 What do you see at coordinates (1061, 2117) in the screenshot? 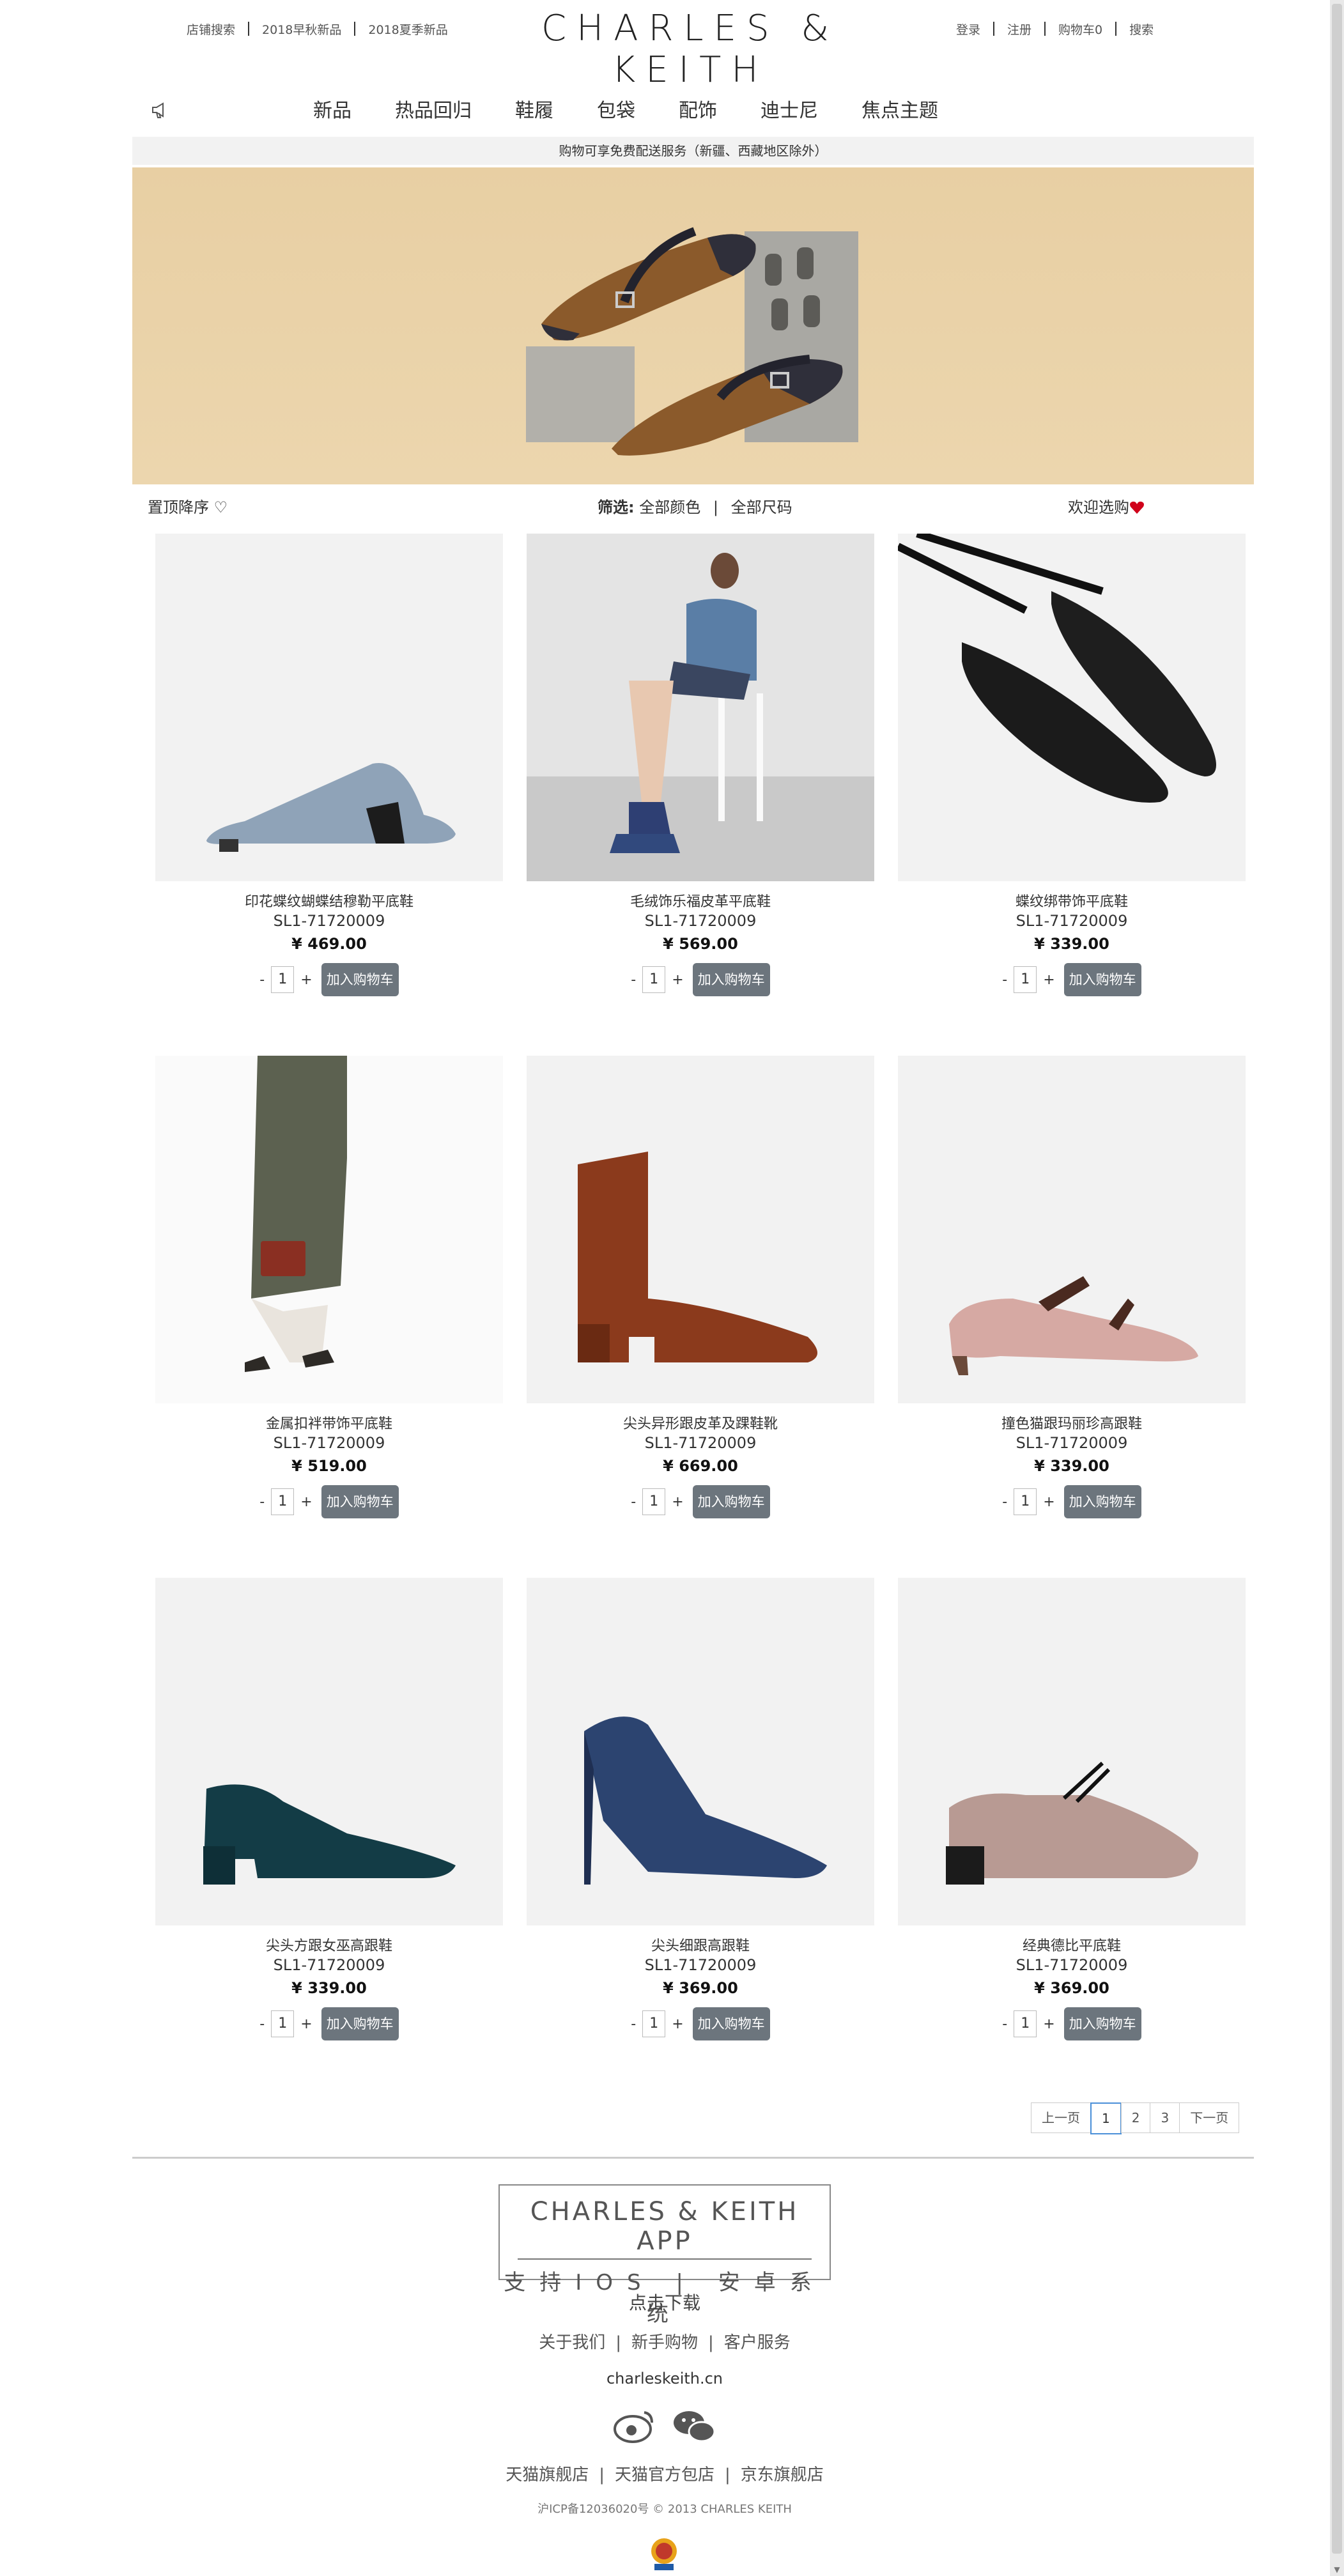
I see `prev-page-button: 上一页` at bounding box center [1061, 2117].